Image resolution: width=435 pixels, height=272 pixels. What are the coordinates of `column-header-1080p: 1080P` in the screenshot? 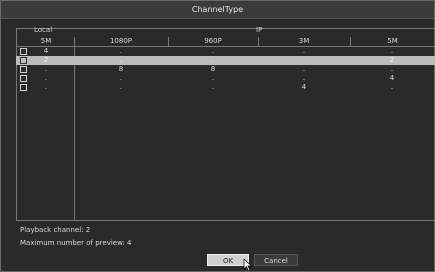 It's located at (121, 41).